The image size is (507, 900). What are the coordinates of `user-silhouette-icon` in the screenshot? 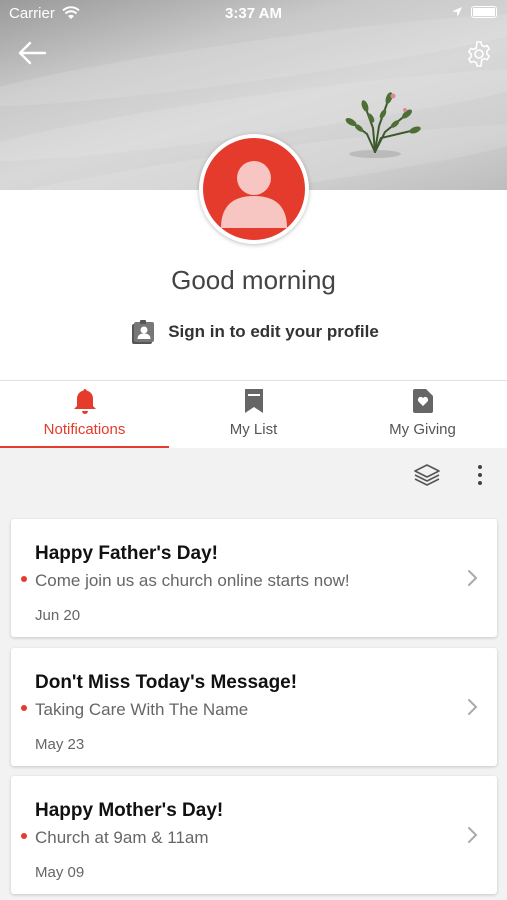 It's located at (254, 194).